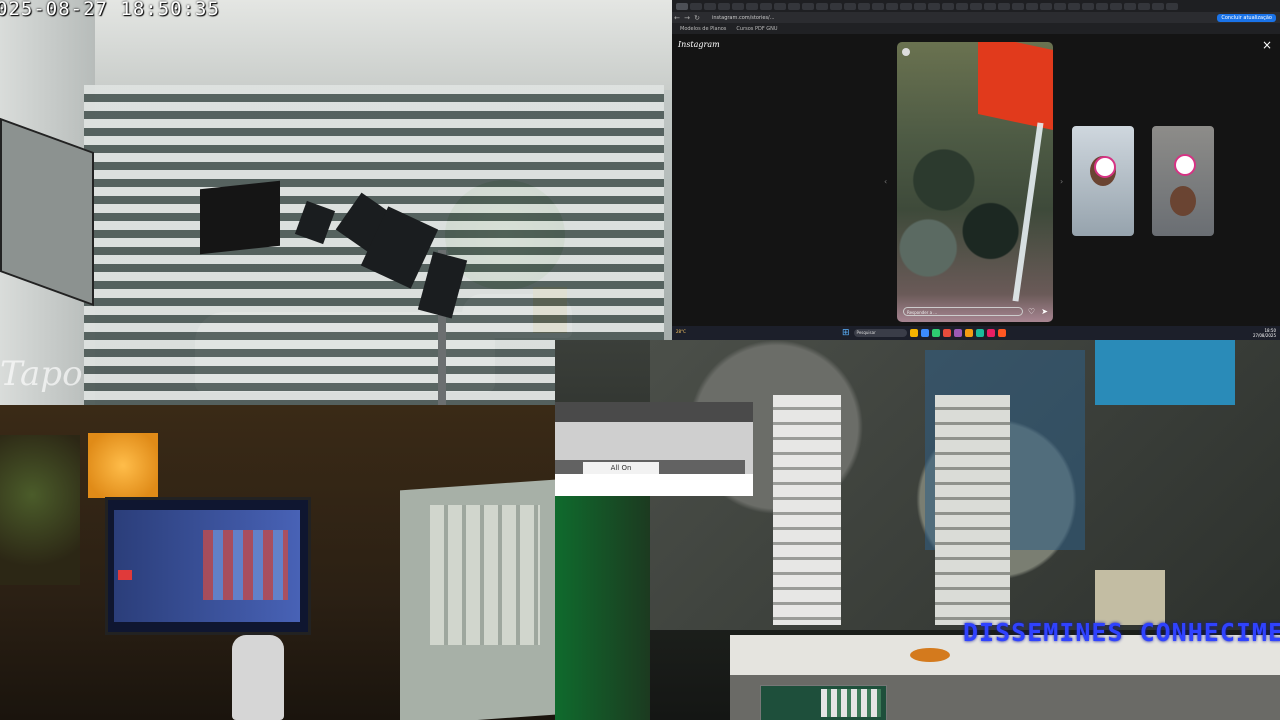 This screenshot has width=1280, height=720. I want to click on pip-content, so click(851, 703).